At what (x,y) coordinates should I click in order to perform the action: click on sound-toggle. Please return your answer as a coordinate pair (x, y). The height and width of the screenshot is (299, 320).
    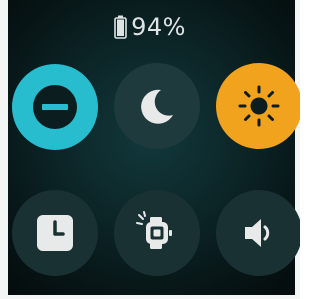
    Looking at the image, I should click on (258, 233).